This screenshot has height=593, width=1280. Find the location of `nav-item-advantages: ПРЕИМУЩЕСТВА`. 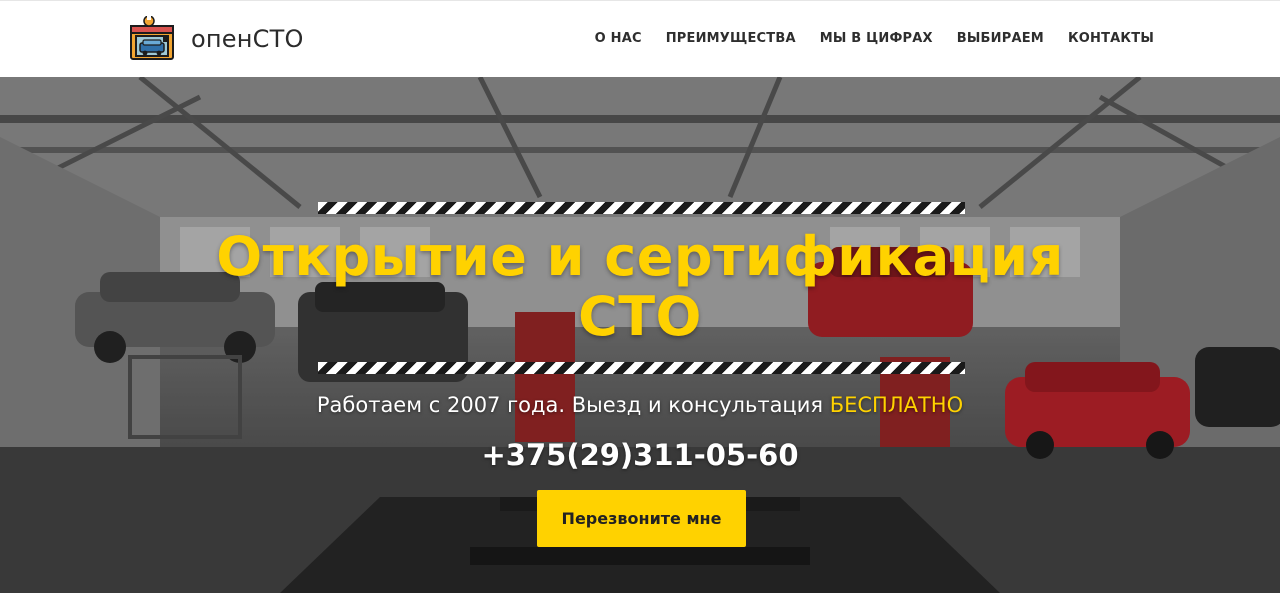

nav-item-advantages: ПРЕИМУЩЕСТВА is located at coordinates (731, 38).